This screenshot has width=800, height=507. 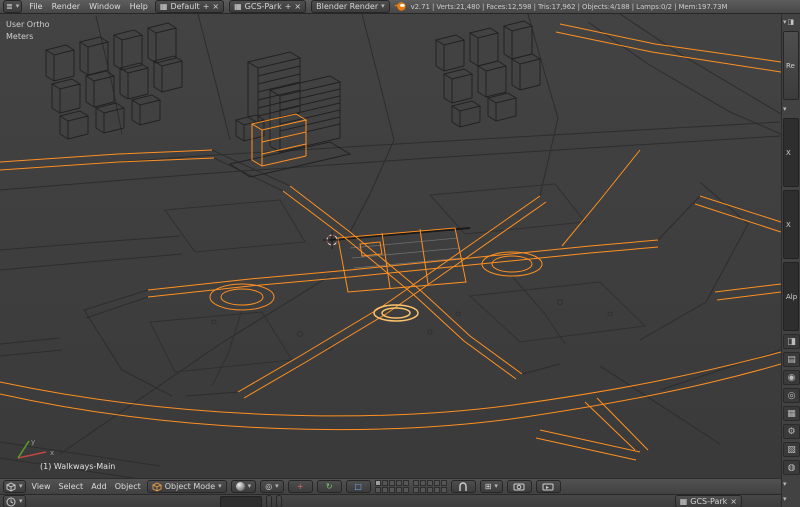 I want to click on render-button-fragment: Re, so click(x=791, y=65).